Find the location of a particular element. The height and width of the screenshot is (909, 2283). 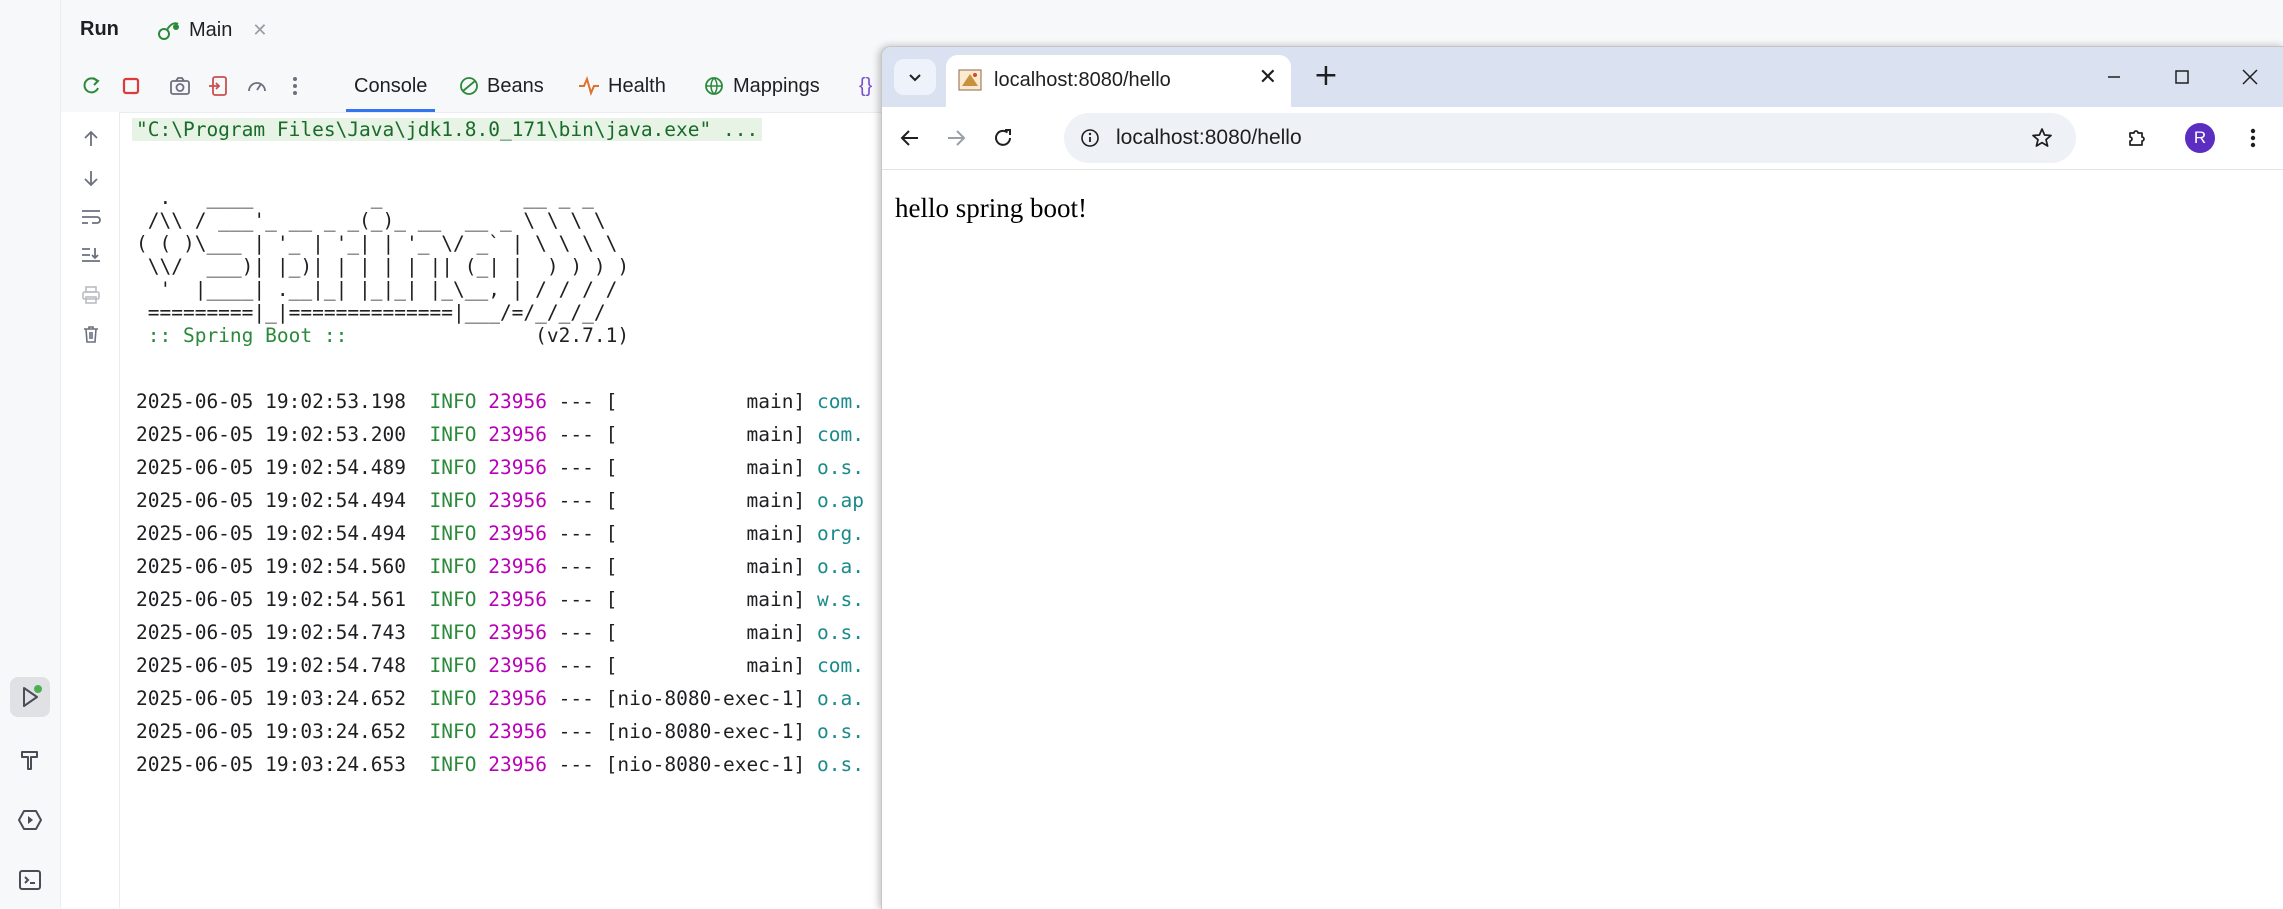

soft-wrap-button is located at coordinates (91, 217).